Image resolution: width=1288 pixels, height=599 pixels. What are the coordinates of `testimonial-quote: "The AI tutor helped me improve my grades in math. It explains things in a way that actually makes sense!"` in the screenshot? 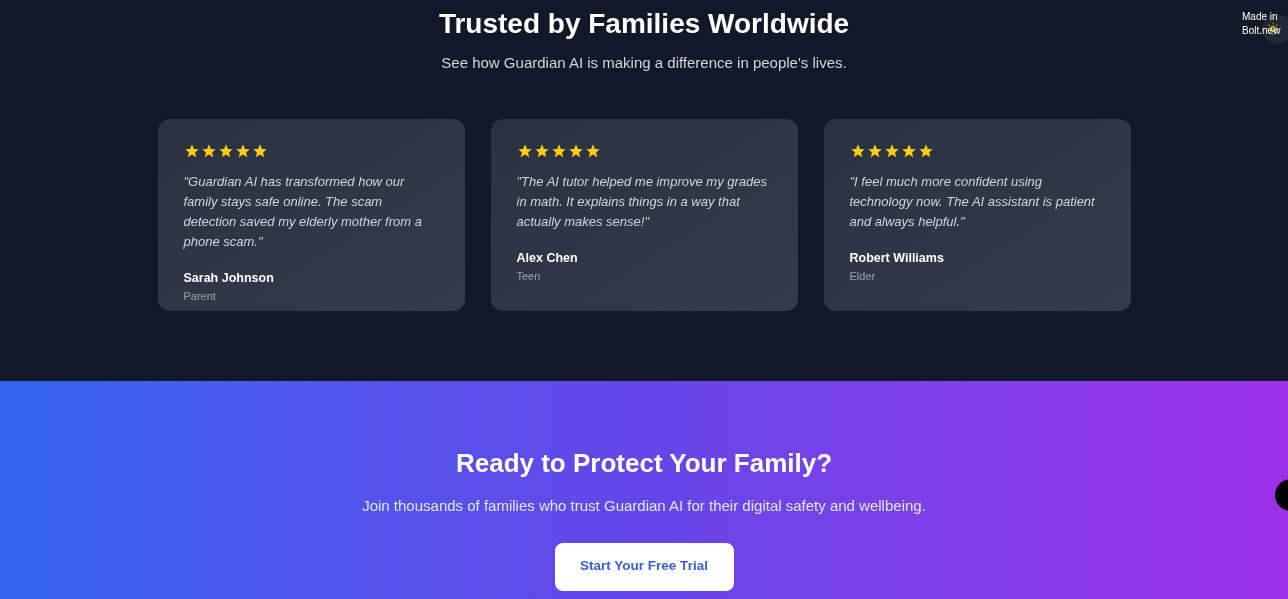 It's located at (642, 201).